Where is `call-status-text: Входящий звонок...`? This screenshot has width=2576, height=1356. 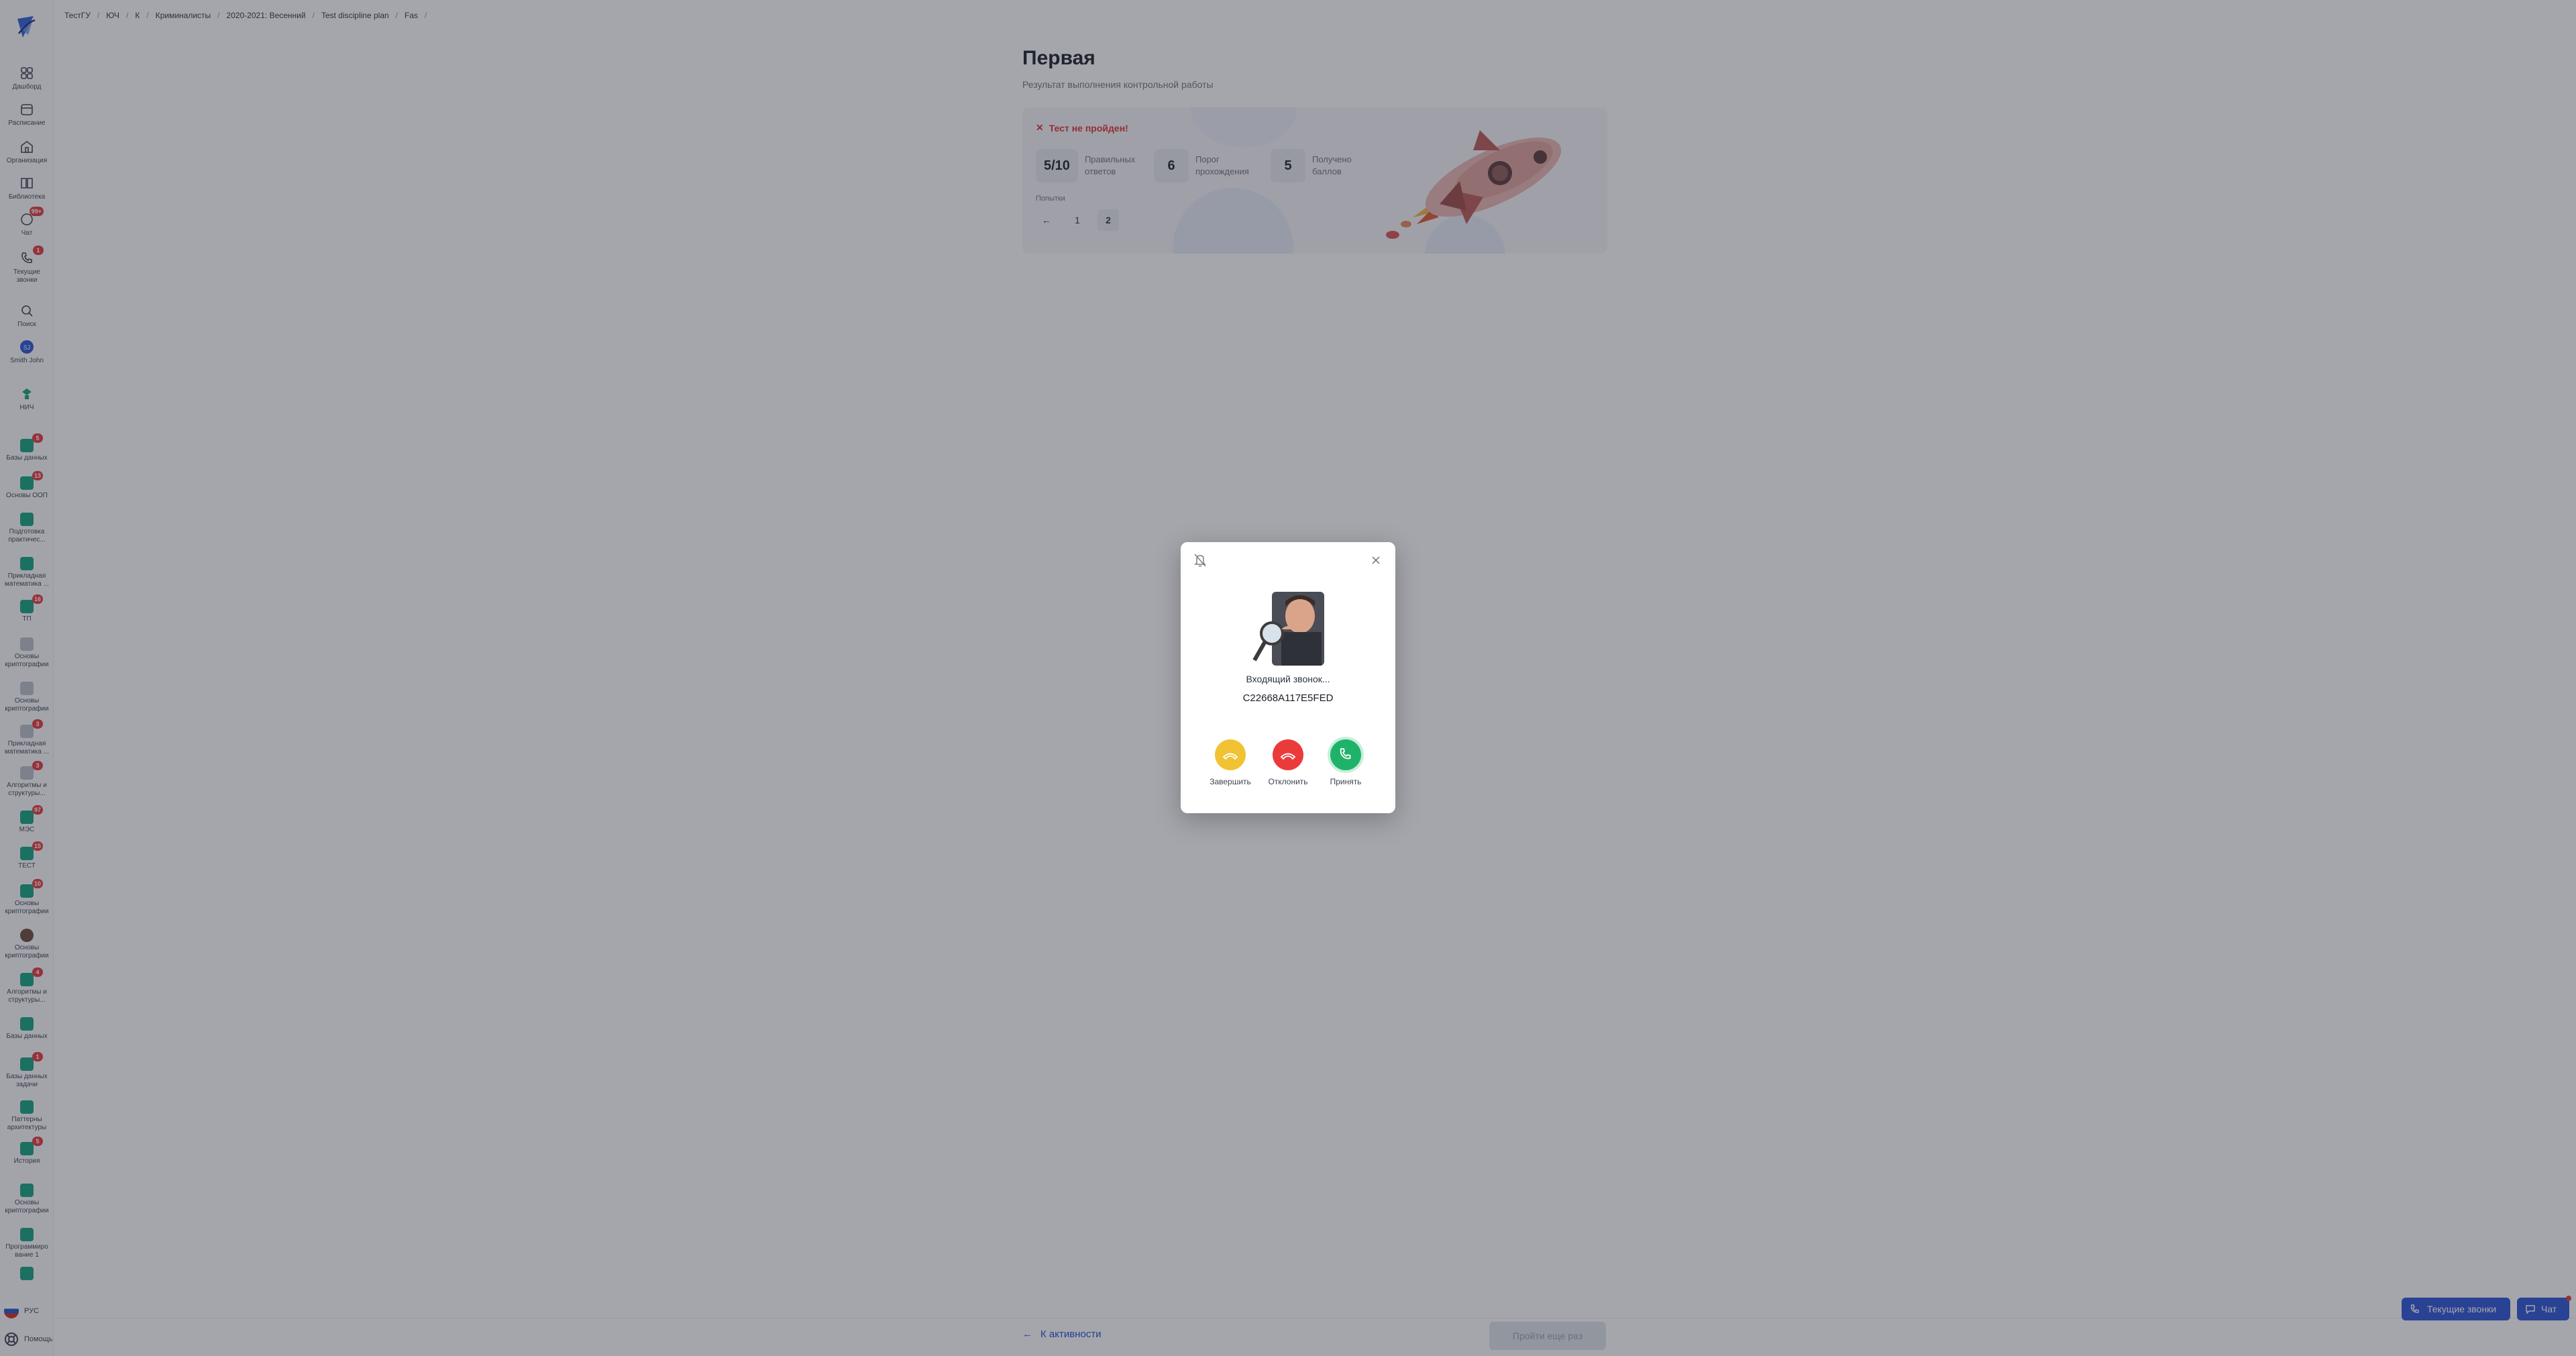 call-status-text: Входящий звонок... is located at coordinates (1288, 679).